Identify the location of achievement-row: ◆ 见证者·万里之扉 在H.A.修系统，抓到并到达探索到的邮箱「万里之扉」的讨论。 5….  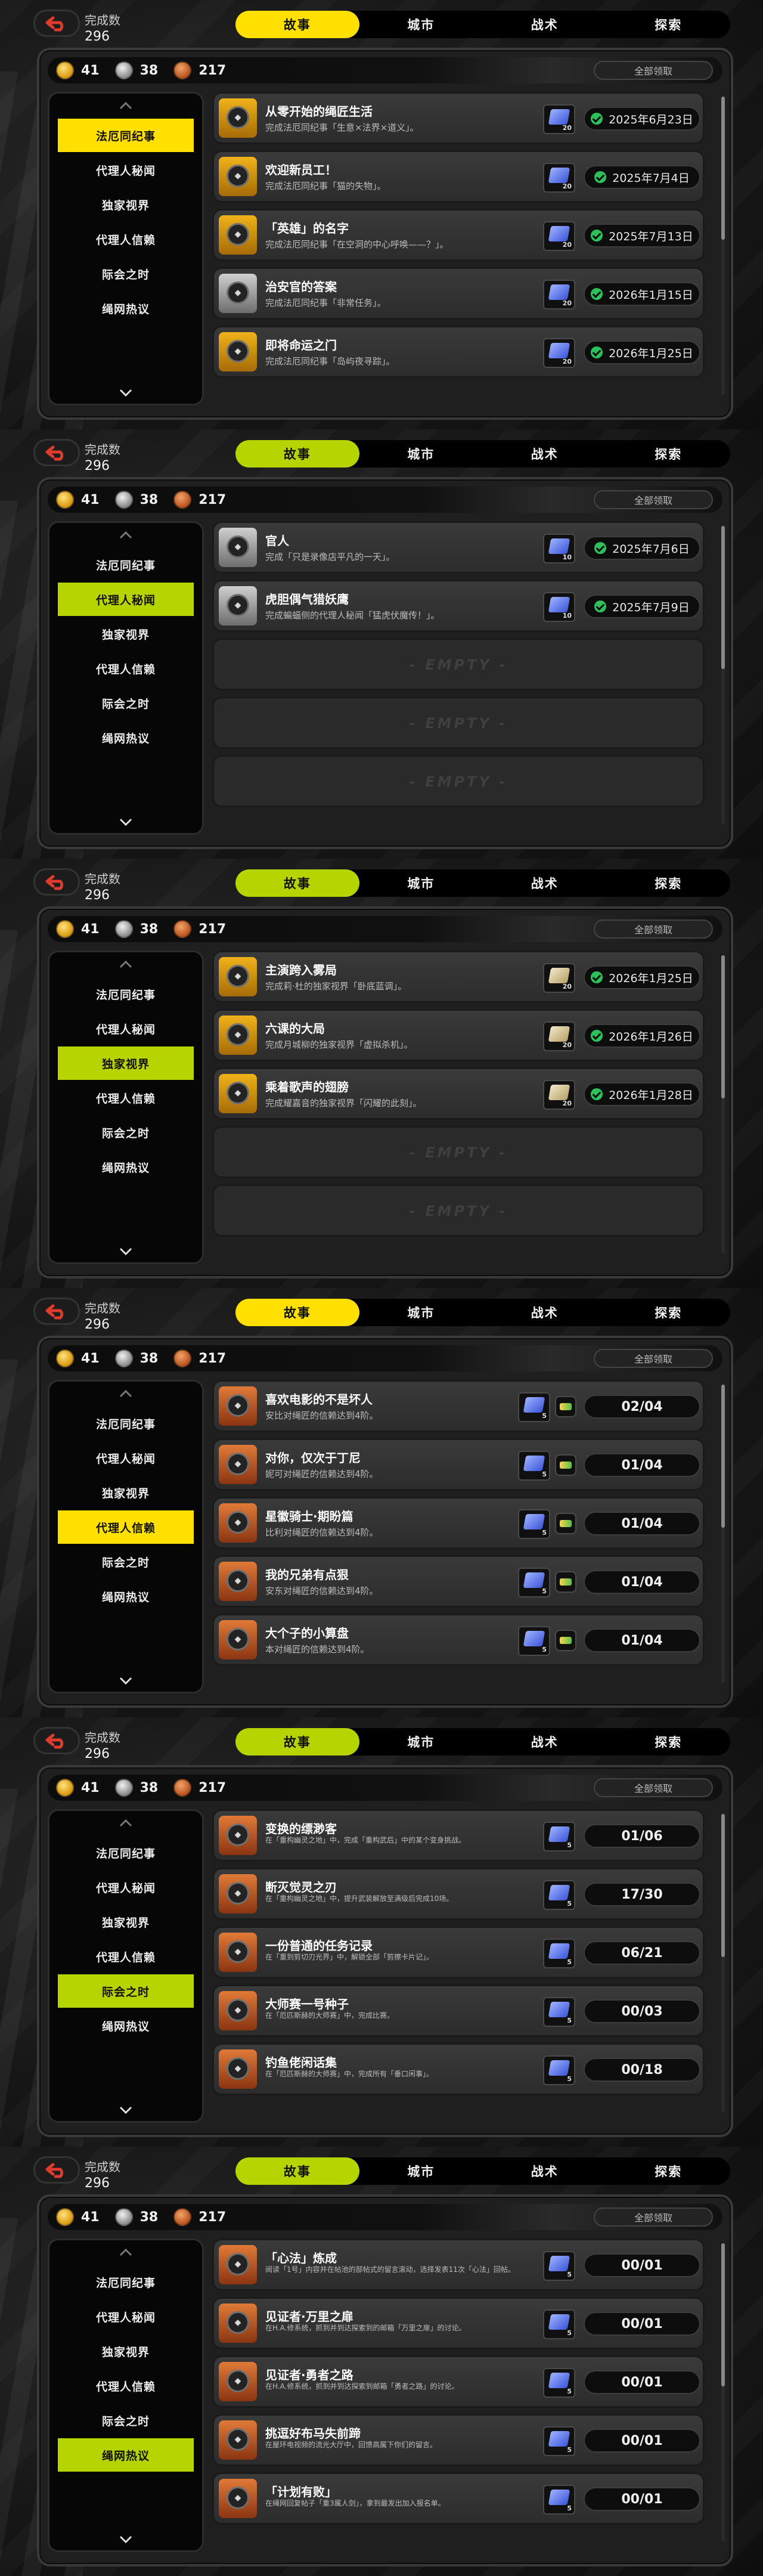
(458, 2323).